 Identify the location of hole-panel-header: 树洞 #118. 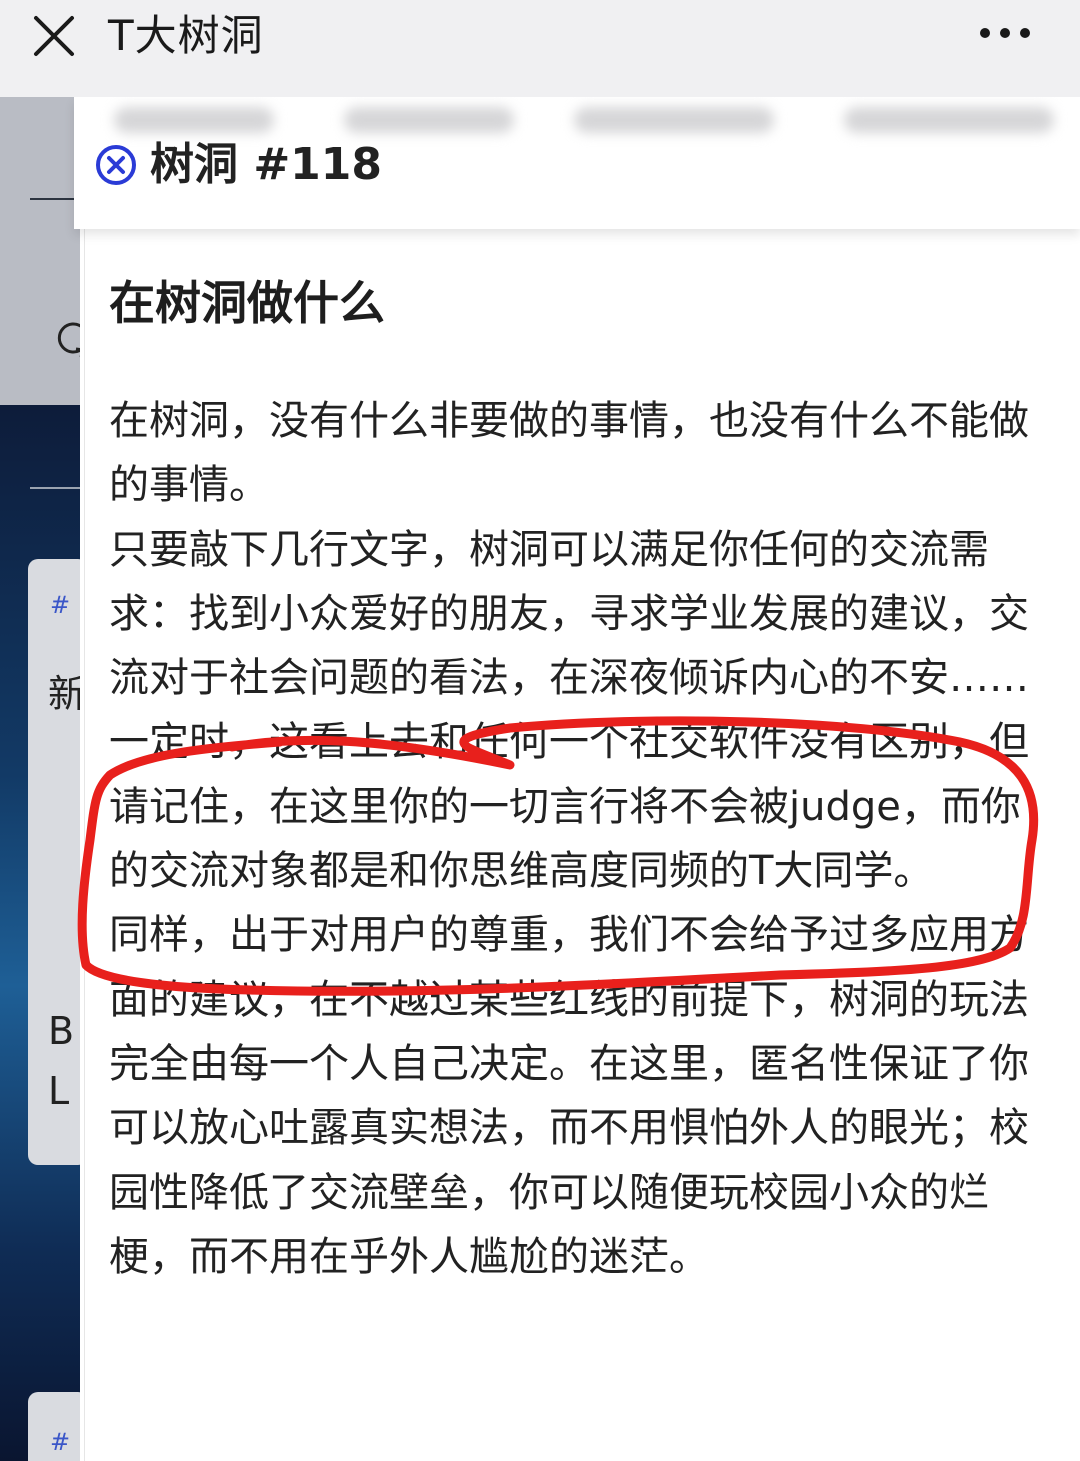
(577, 163).